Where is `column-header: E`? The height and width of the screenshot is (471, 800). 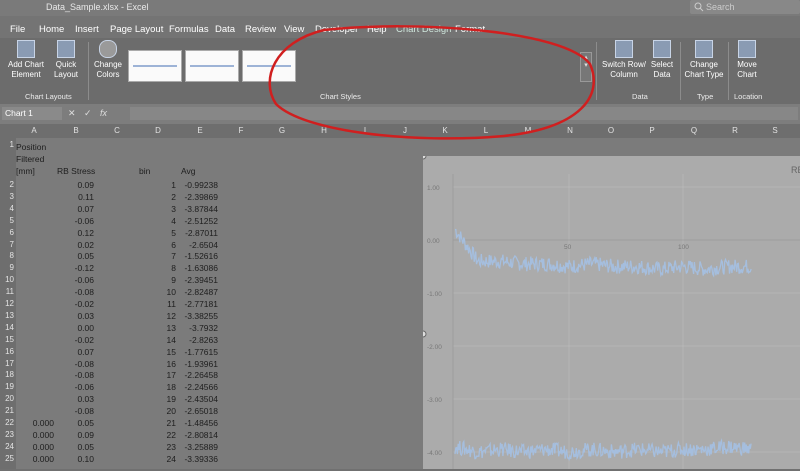 column-header: E is located at coordinates (200, 130).